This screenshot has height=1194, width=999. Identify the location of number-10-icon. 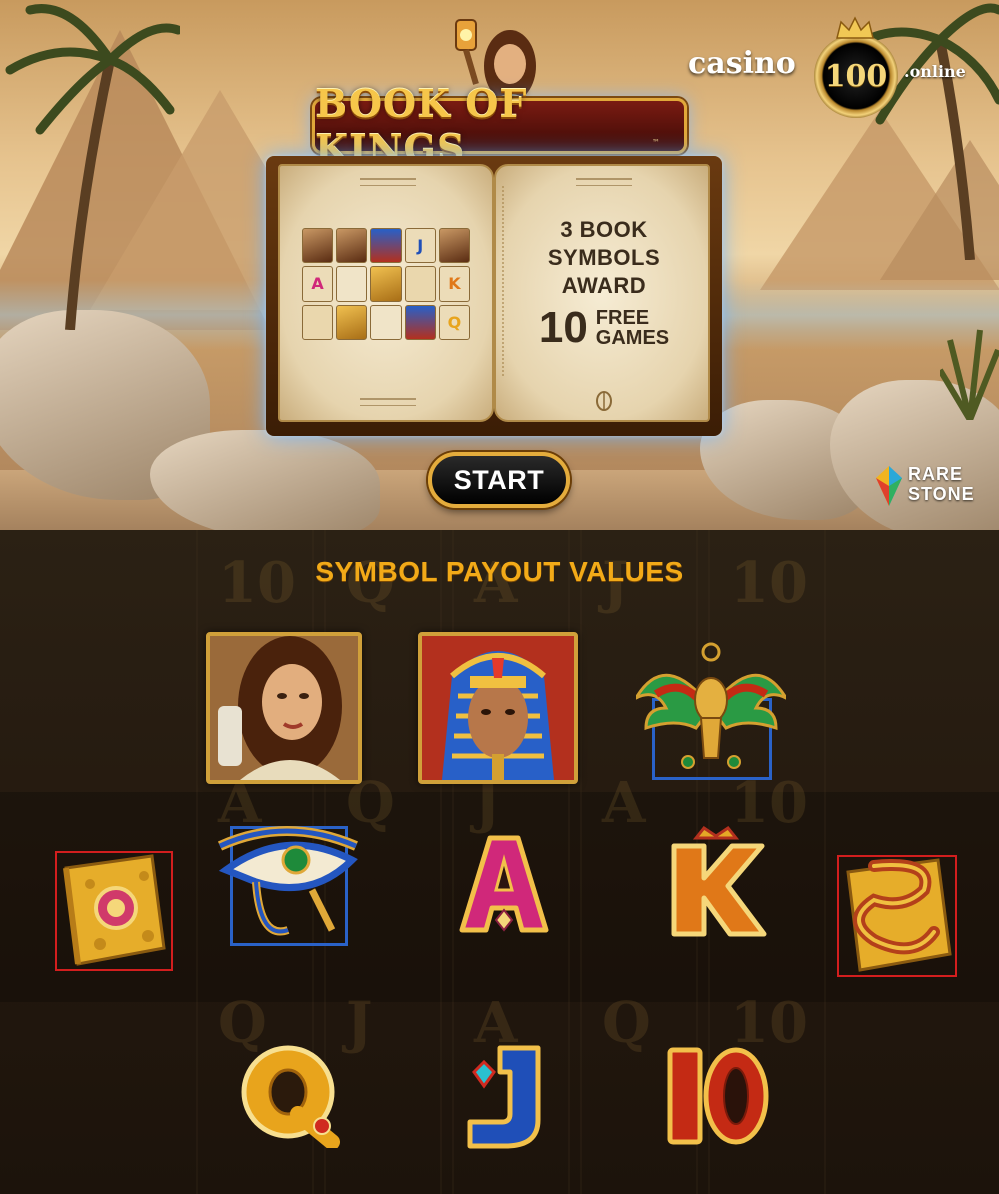
(718, 1096).